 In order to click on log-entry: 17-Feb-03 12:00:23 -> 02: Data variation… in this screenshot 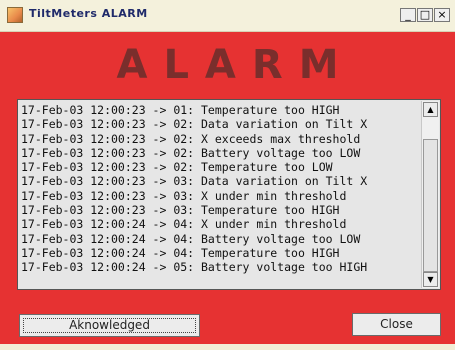, I will do `click(220, 124)`.